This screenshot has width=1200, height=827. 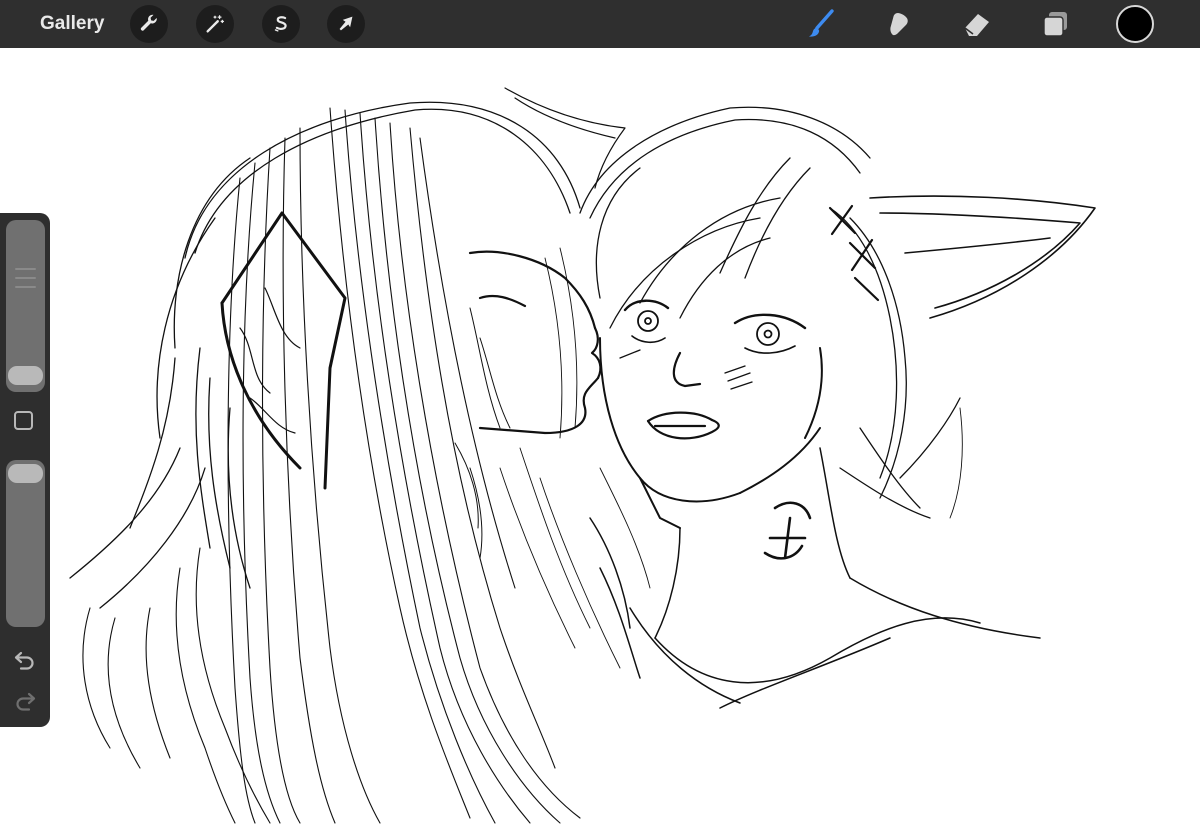 I want to click on magic-wand-icon, so click(x=215, y=24).